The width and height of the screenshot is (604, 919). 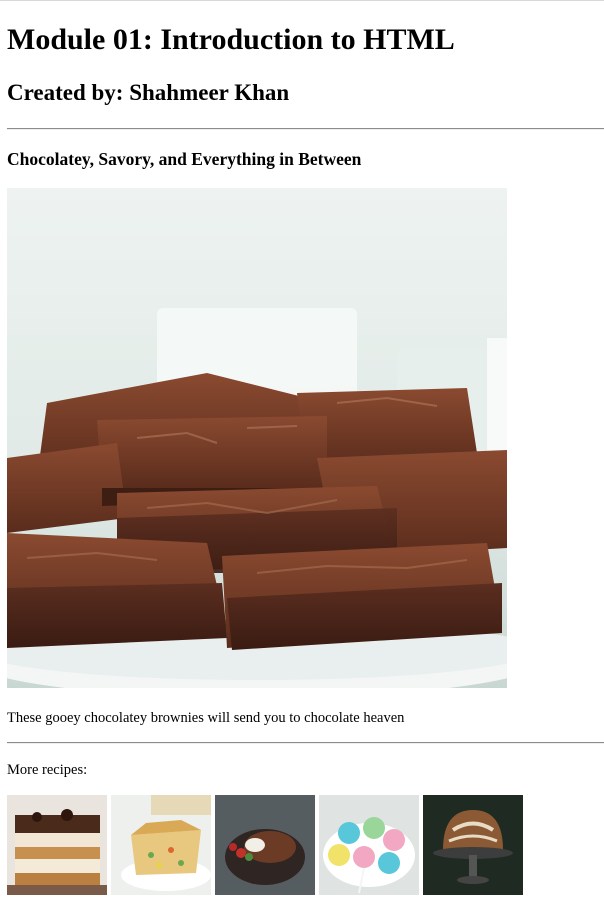 I want to click on thumbnail-pot-pie, so click(x=161, y=845).